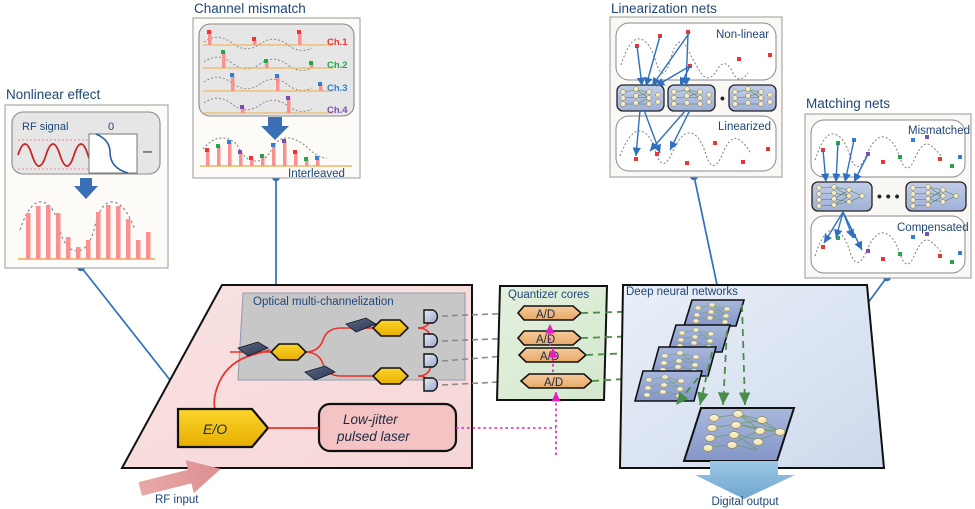 The image size is (975, 509). Describe the element at coordinates (337, 88) in the screenshot. I see `channel-label-3: Ch.3` at that location.